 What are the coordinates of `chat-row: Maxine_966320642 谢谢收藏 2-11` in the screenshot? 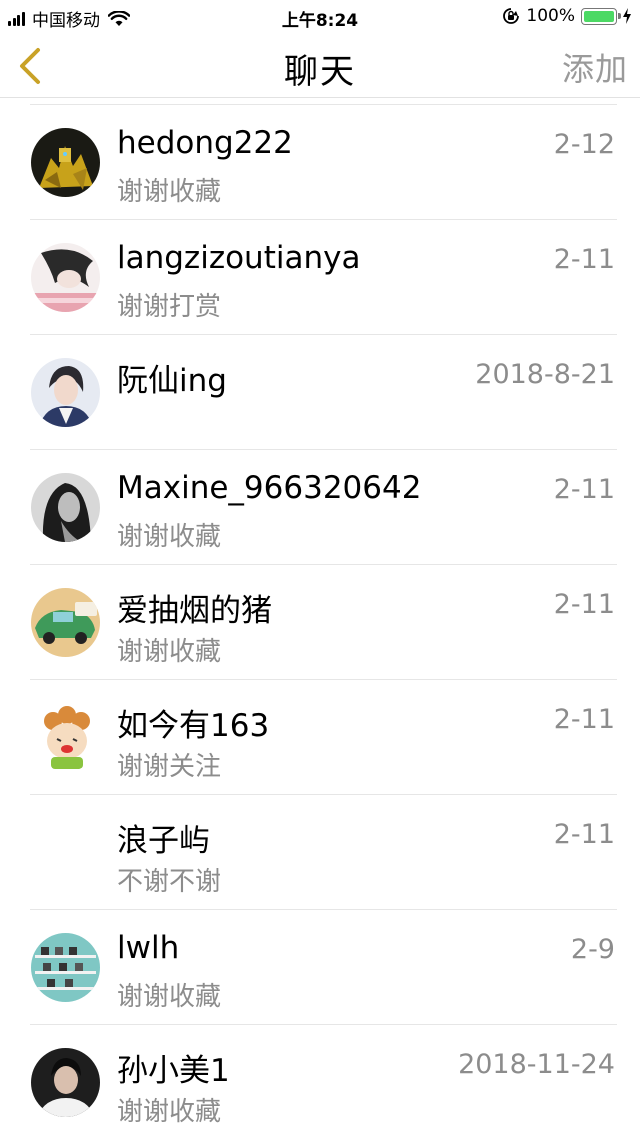 It's located at (320, 507).